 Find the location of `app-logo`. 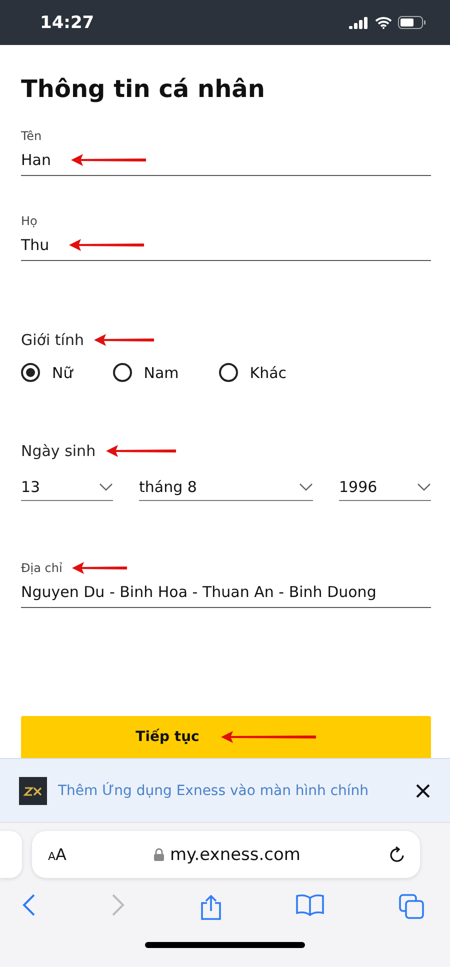

app-logo is located at coordinates (33, 790).